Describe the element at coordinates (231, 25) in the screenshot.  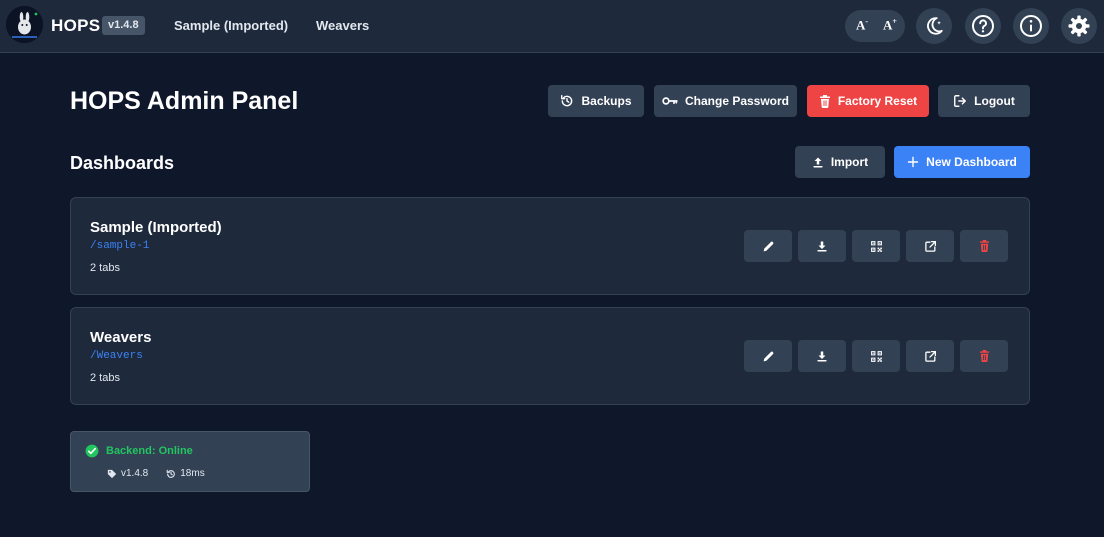
I see `nav-link-sample-imported: Sample (Imported)` at that location.